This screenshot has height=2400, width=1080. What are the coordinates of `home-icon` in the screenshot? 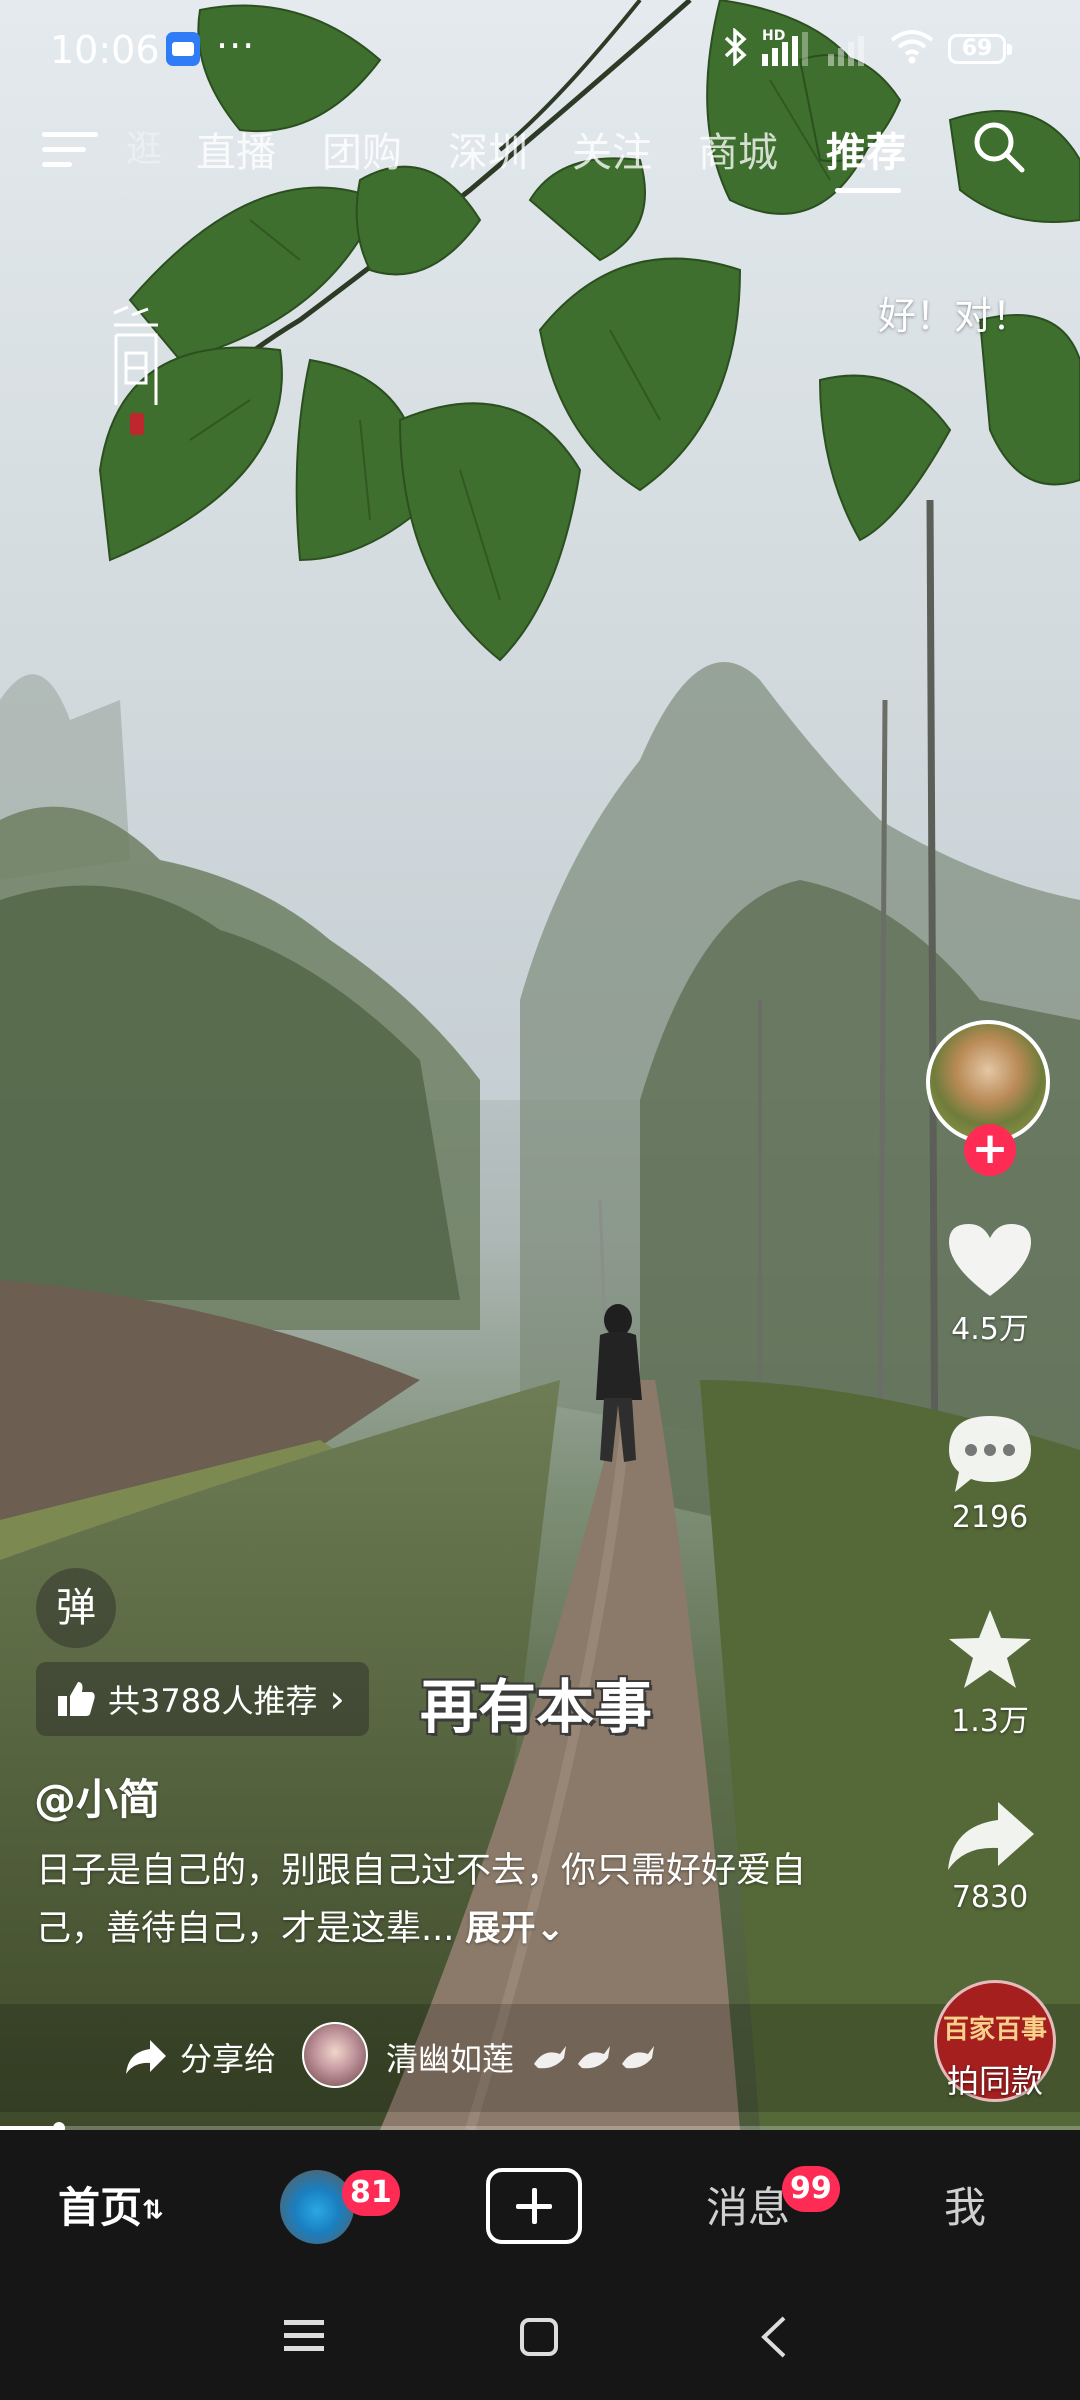 It's located at (539, 2337).